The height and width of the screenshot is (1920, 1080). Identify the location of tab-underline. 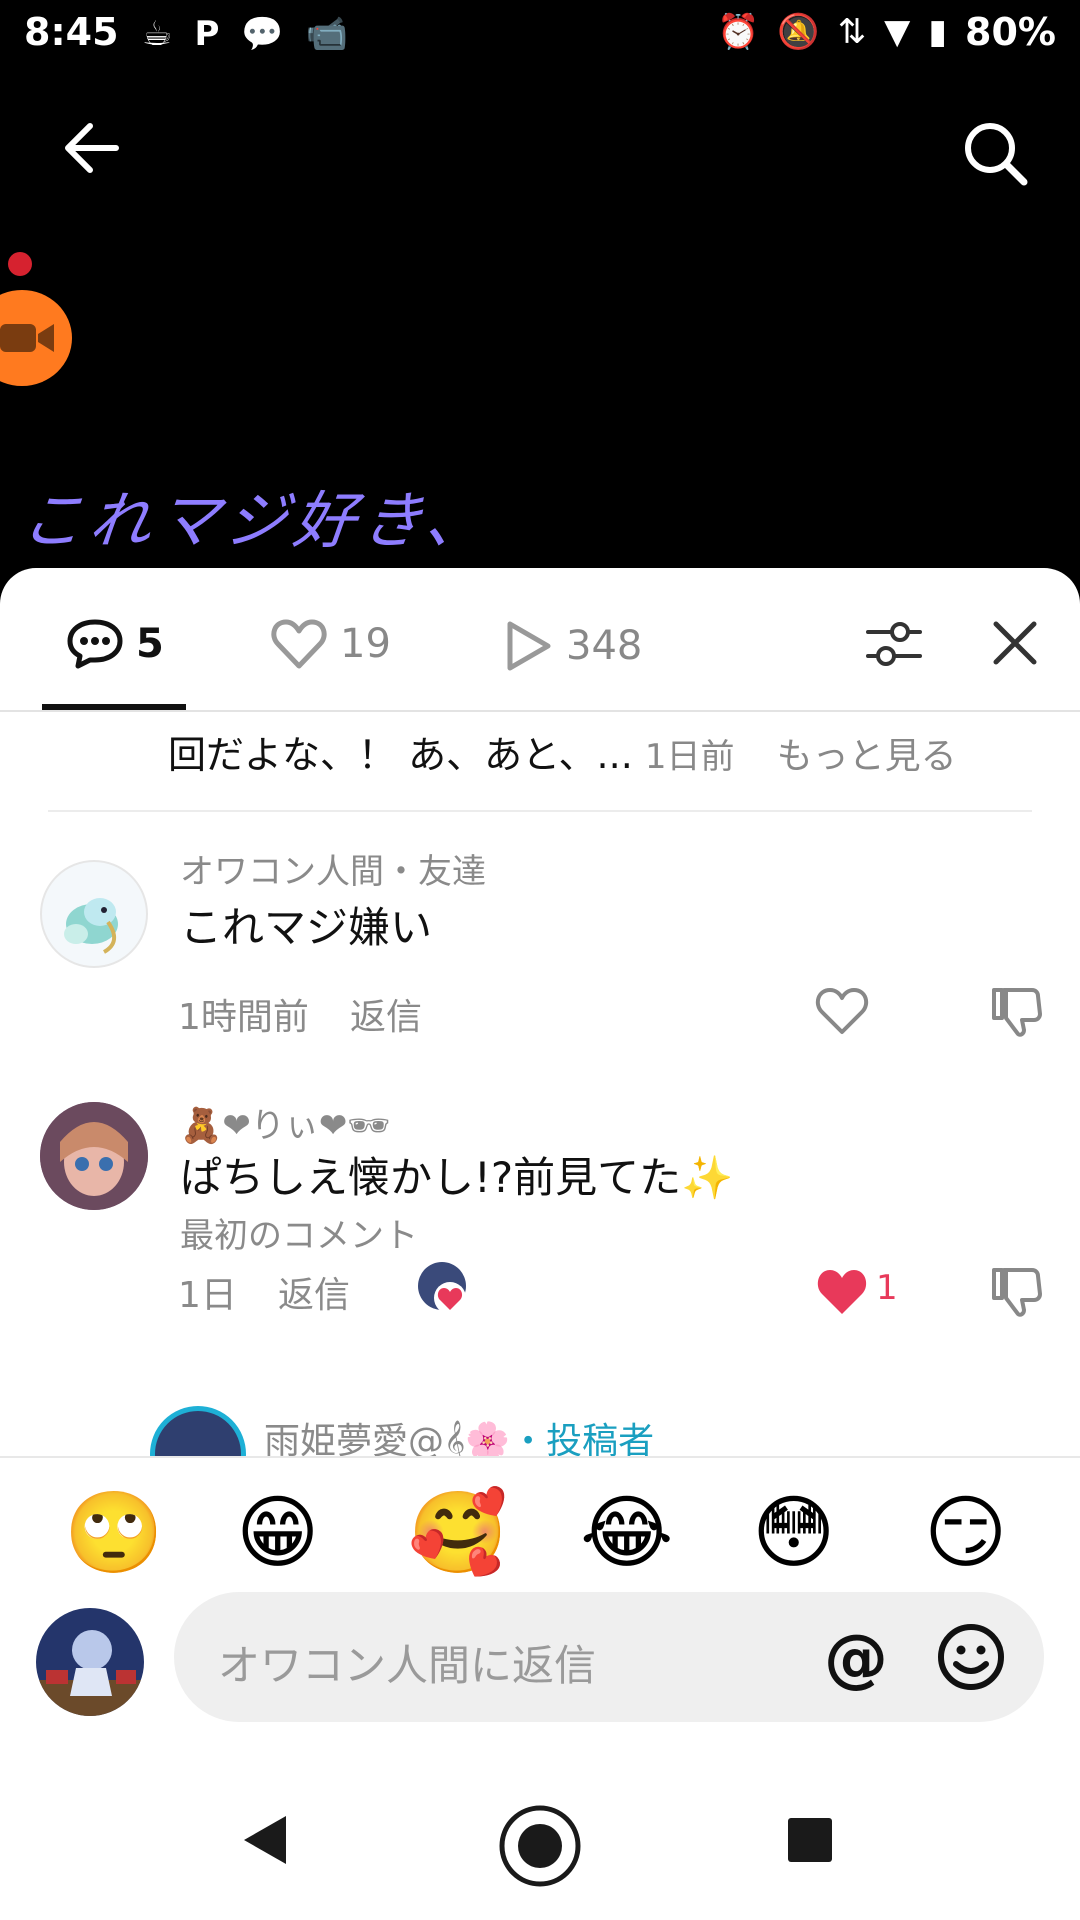
(114, 707).